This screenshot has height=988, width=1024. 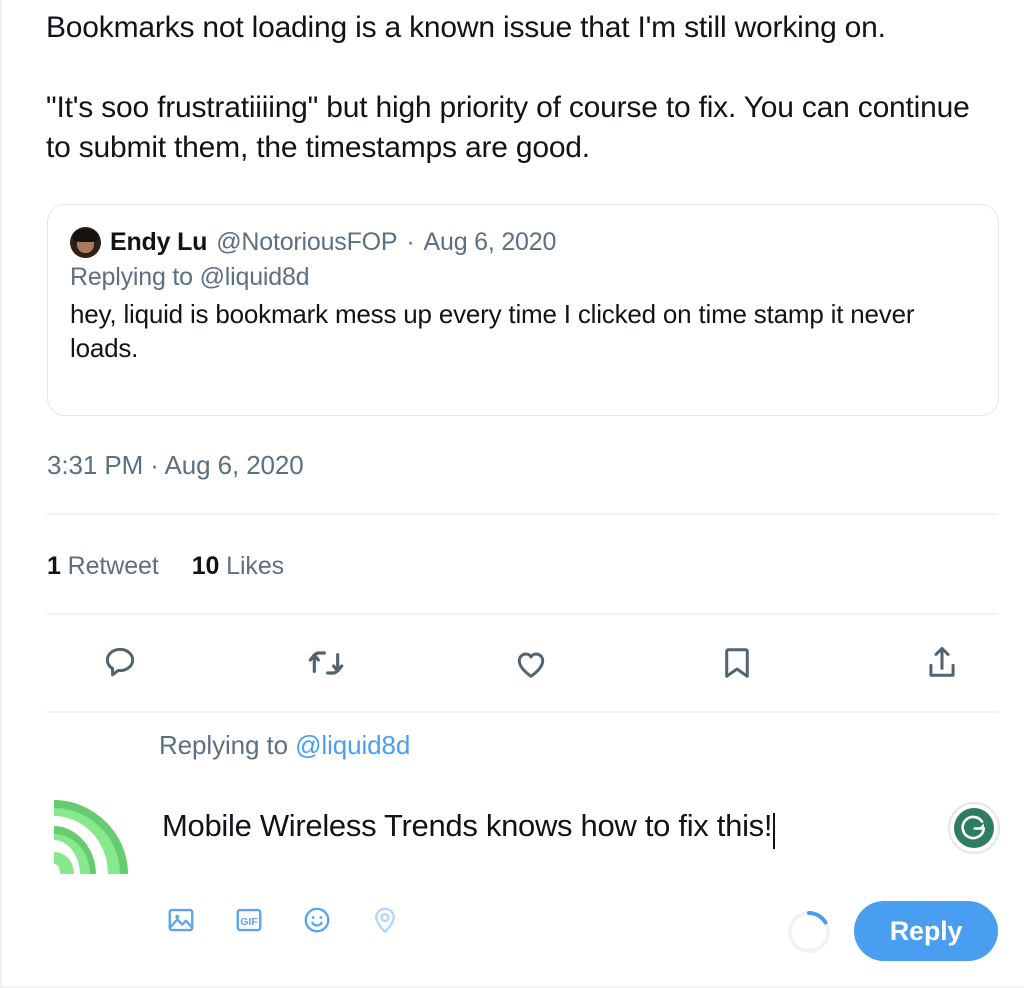 I want to click on gif-icon: GIF, so click(x=249, y=921).